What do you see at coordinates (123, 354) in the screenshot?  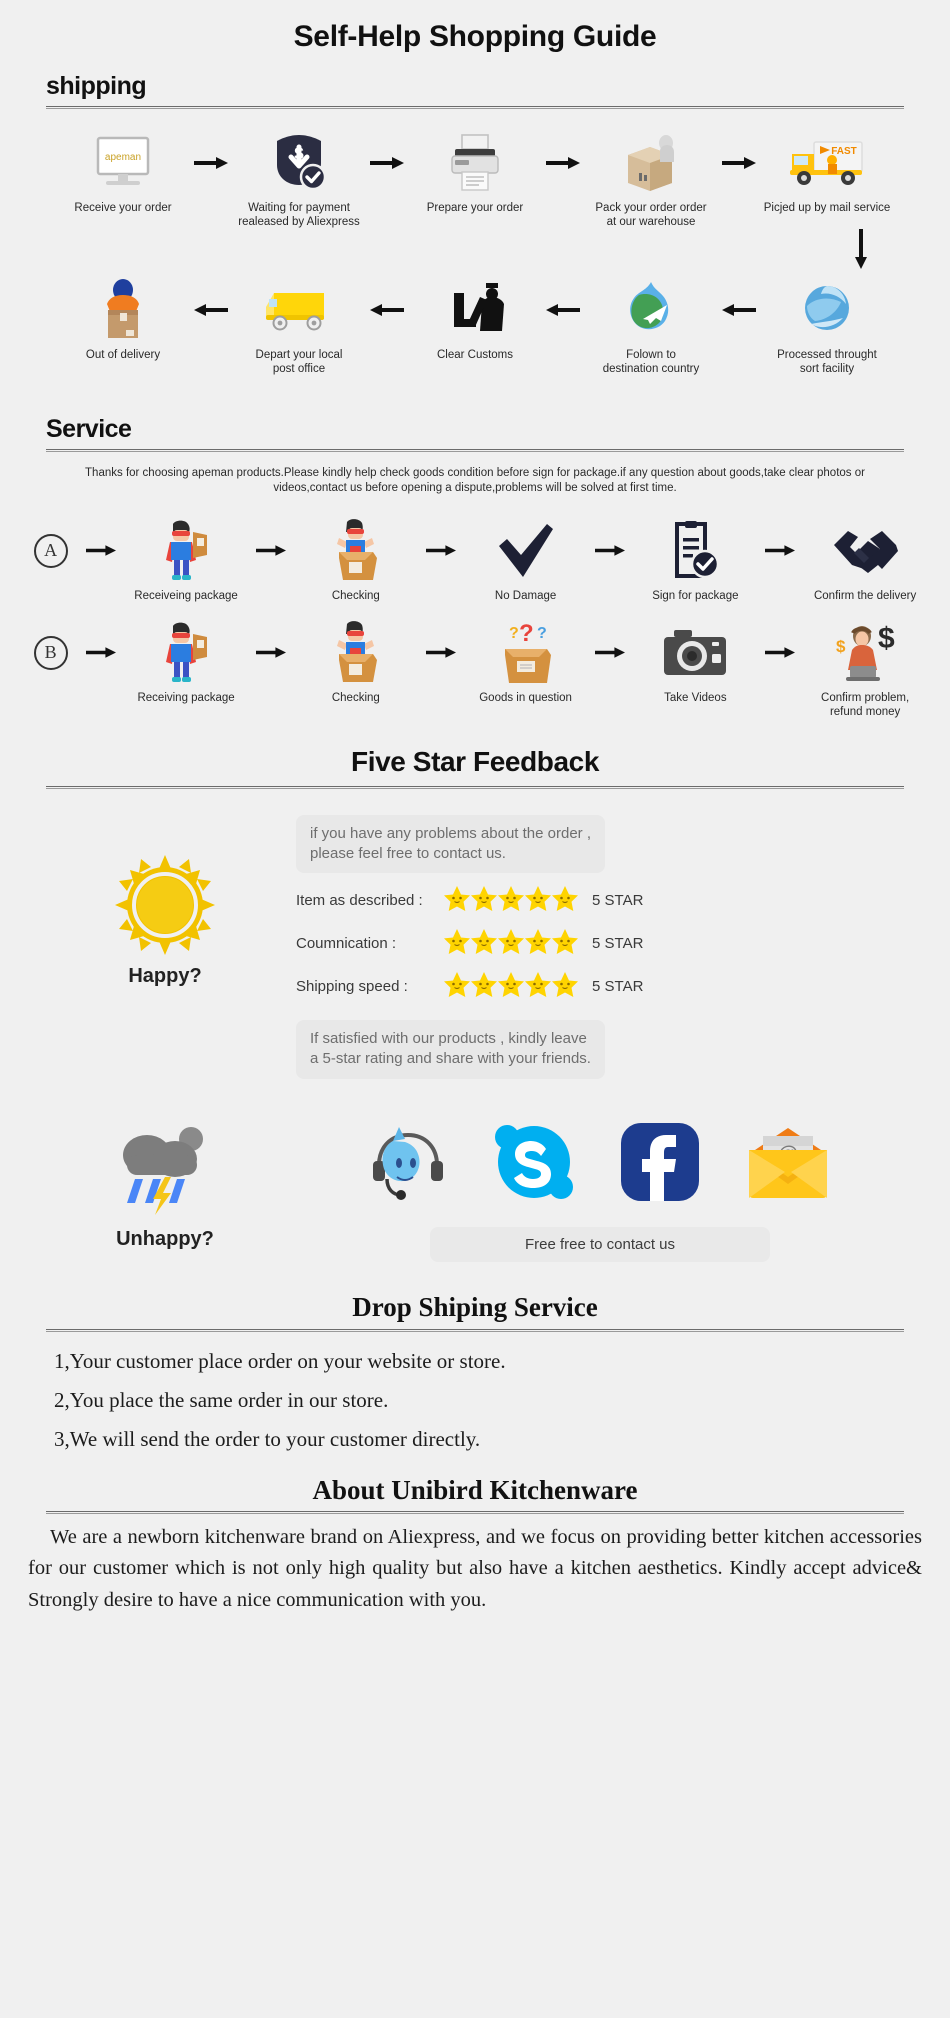 I see `flow-caption: Out of delivery` at bounding box center [123, 354].